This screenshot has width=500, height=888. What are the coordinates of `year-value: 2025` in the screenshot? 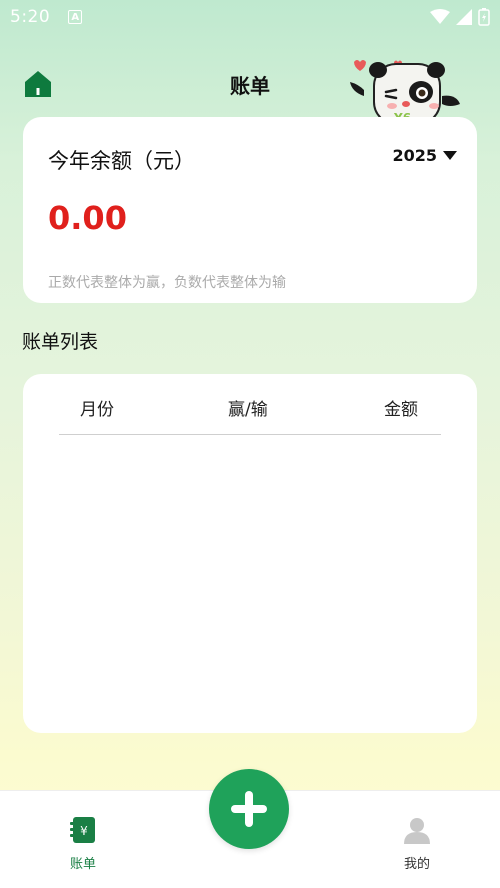 It's located at (414, 155).